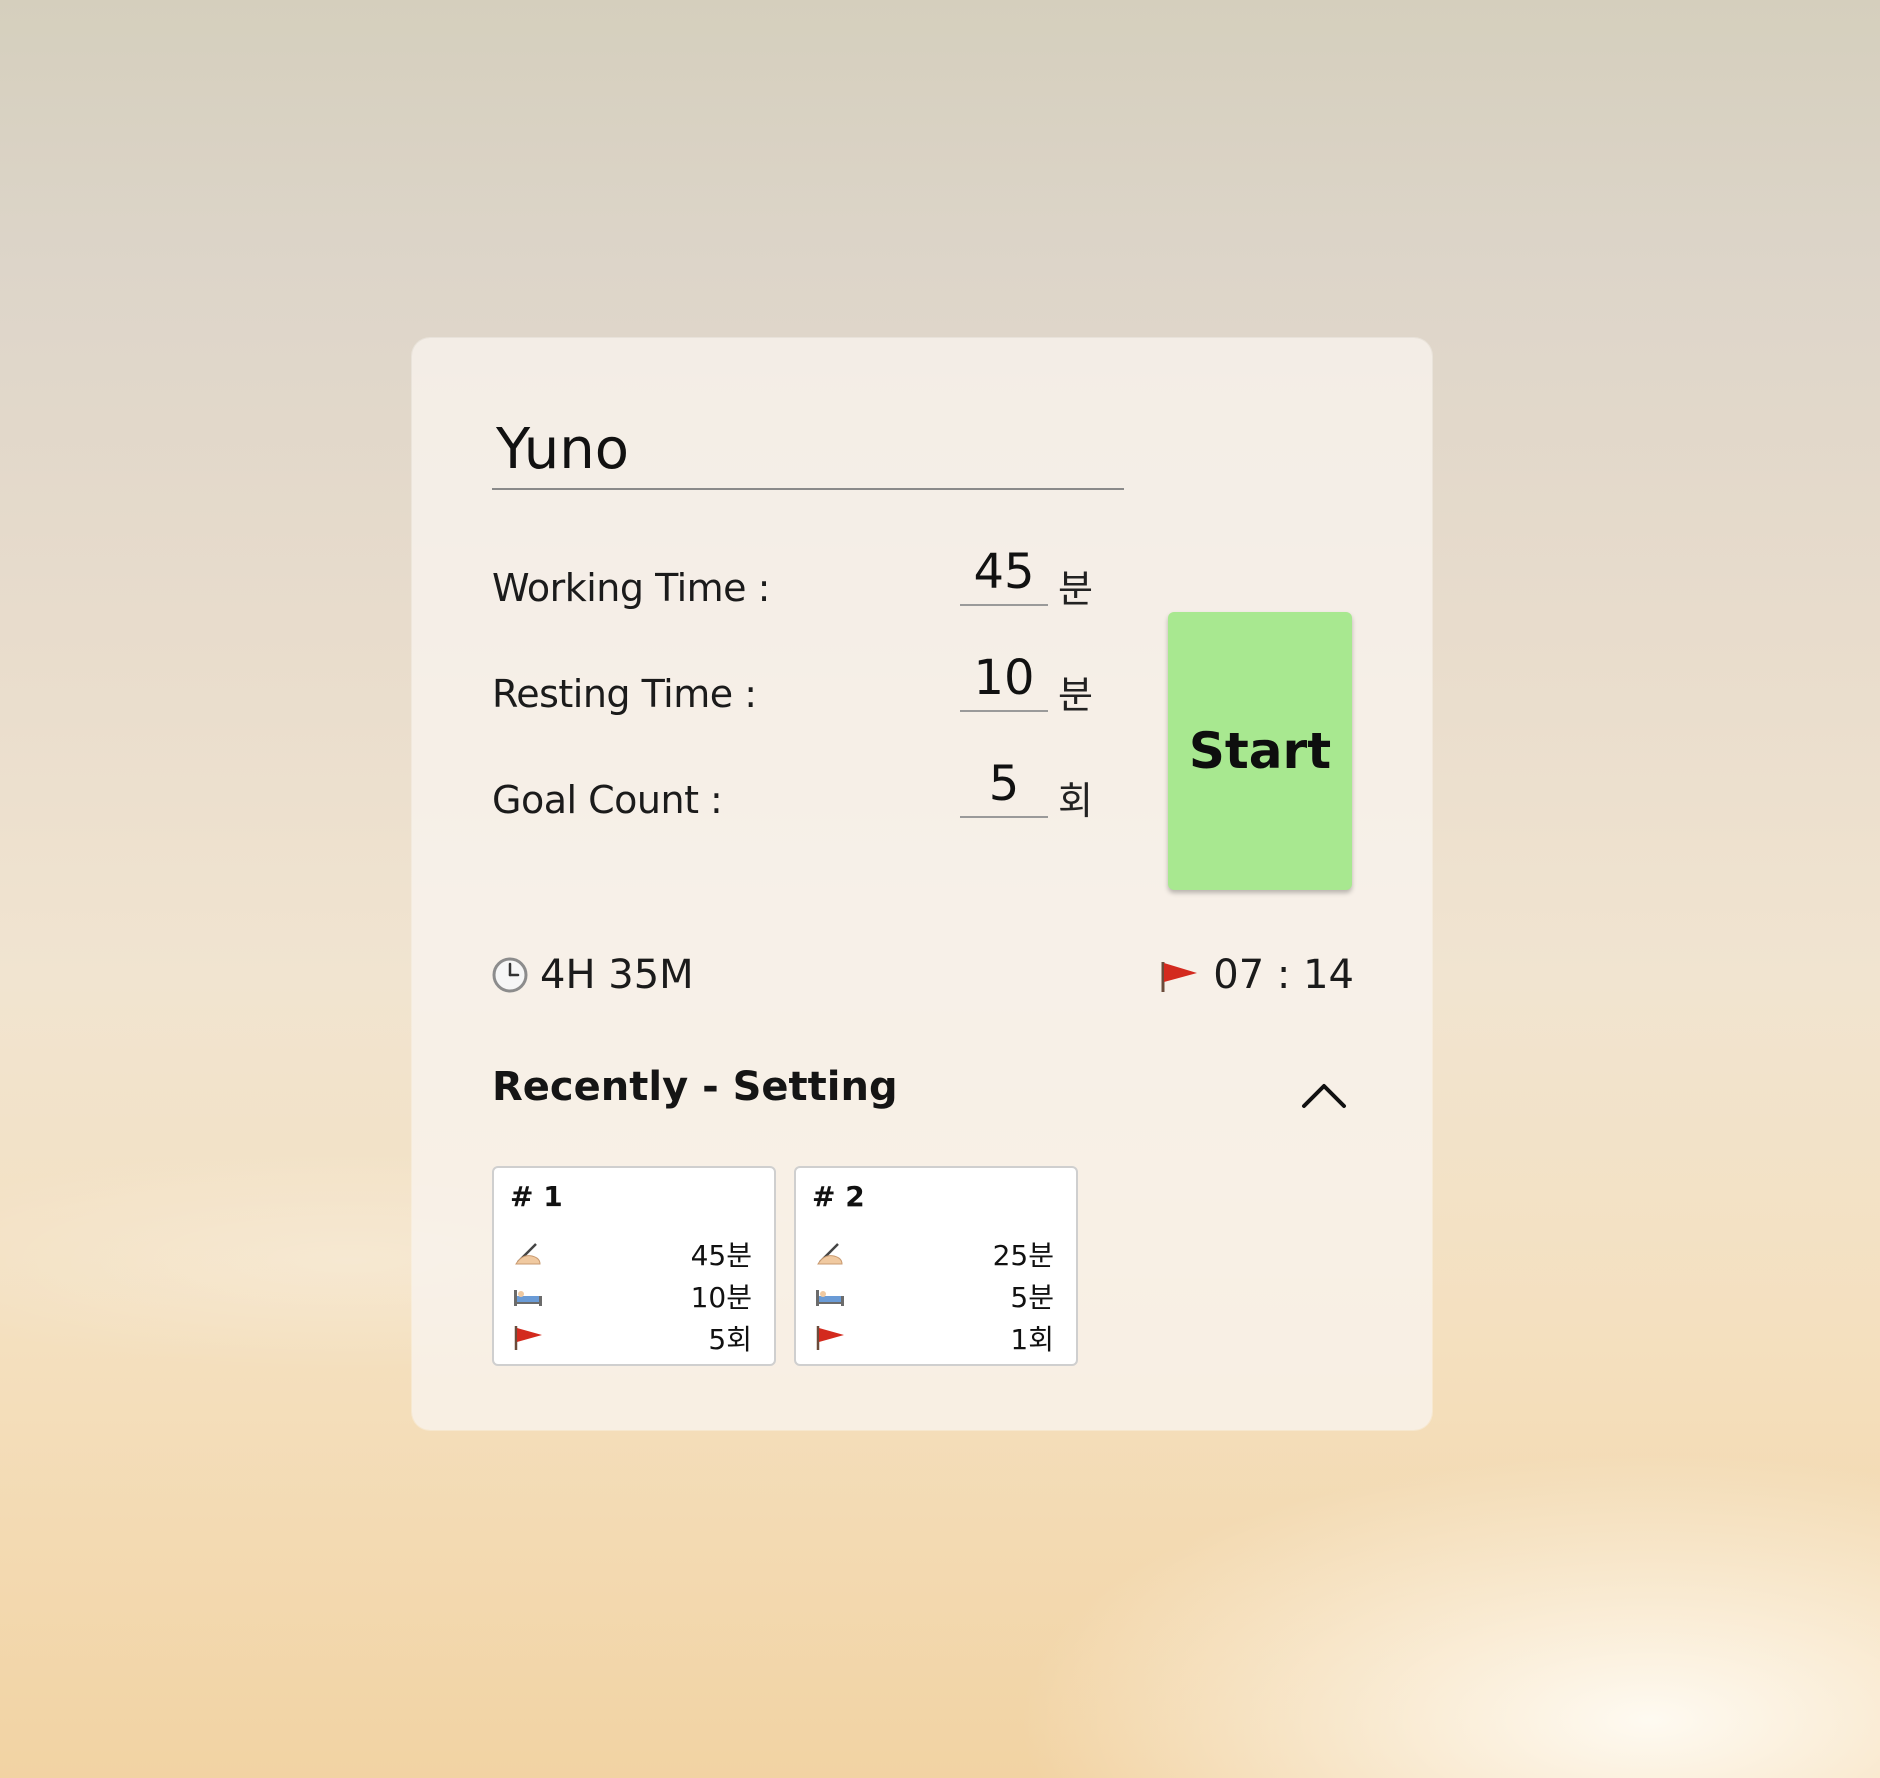 The width and height of the screenshot is (1880, 1778). Describe the element at coordinates (721, 1297) in the screenshot. I see `preset-resting-value: 10분` at that location.